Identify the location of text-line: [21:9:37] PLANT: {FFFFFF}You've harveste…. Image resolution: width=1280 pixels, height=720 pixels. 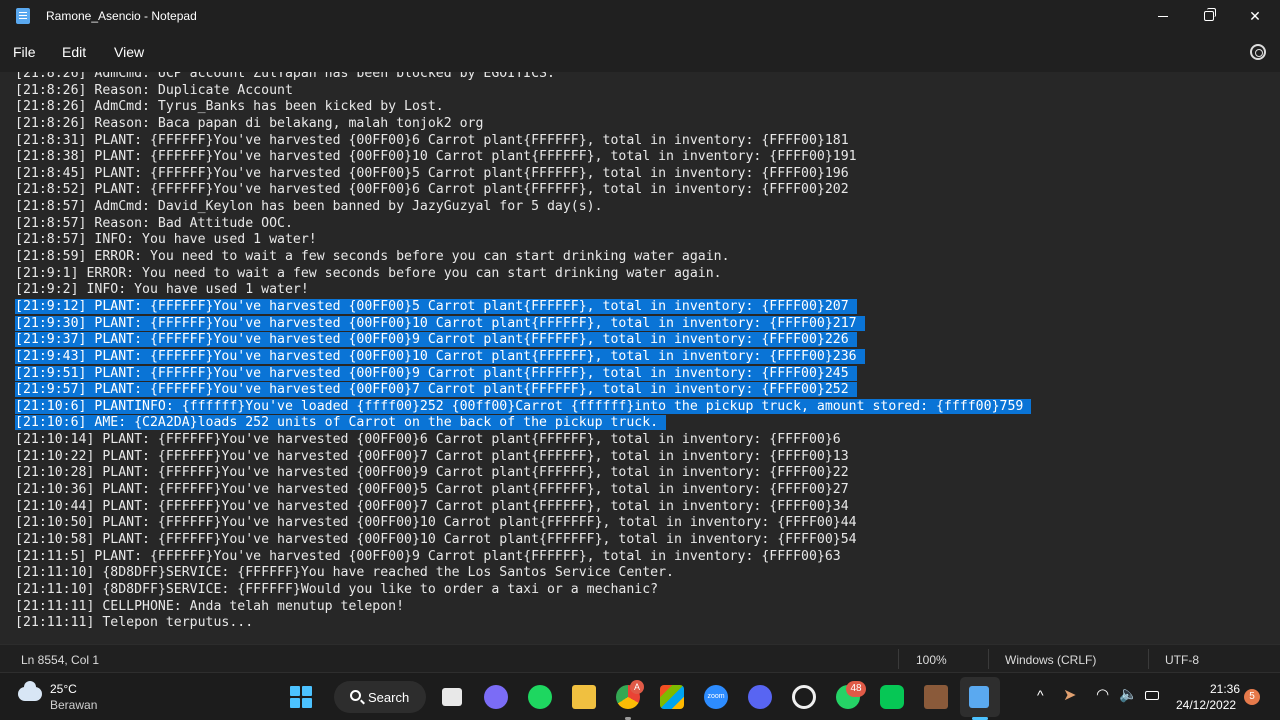
(523, 340).